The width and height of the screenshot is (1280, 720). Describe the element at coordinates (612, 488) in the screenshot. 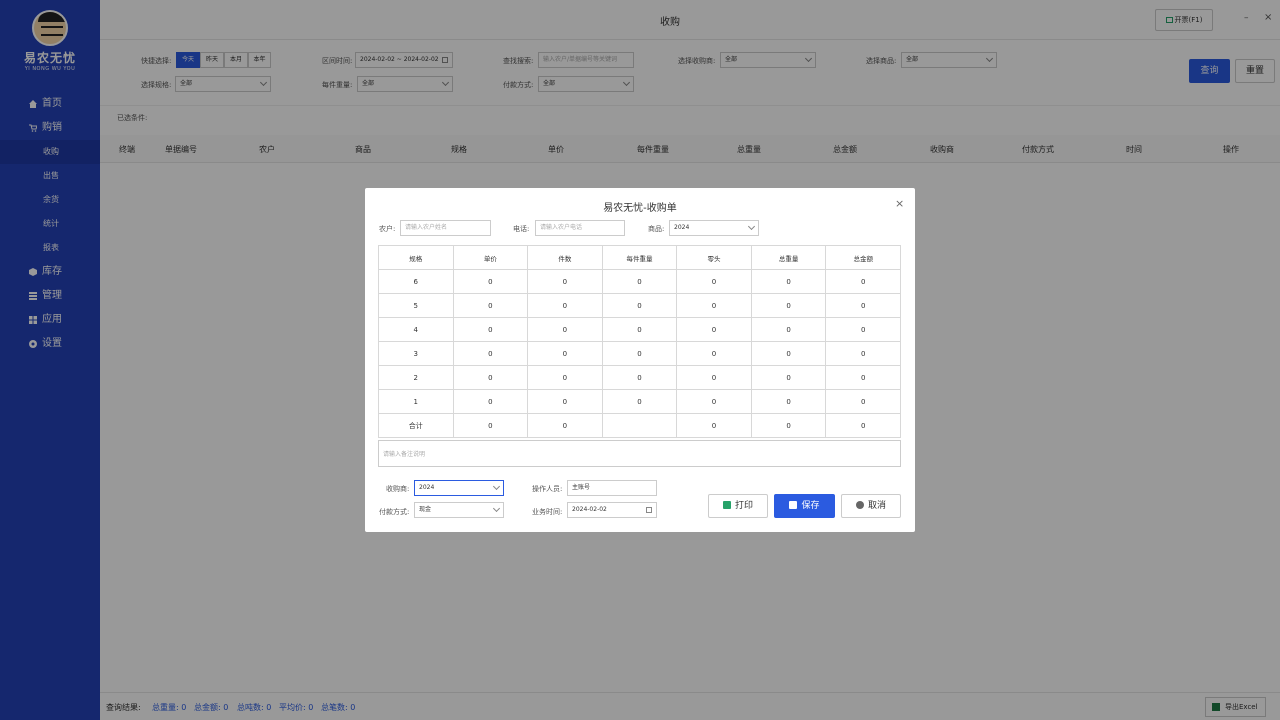

I see `operator-input: 主账号` at that location.